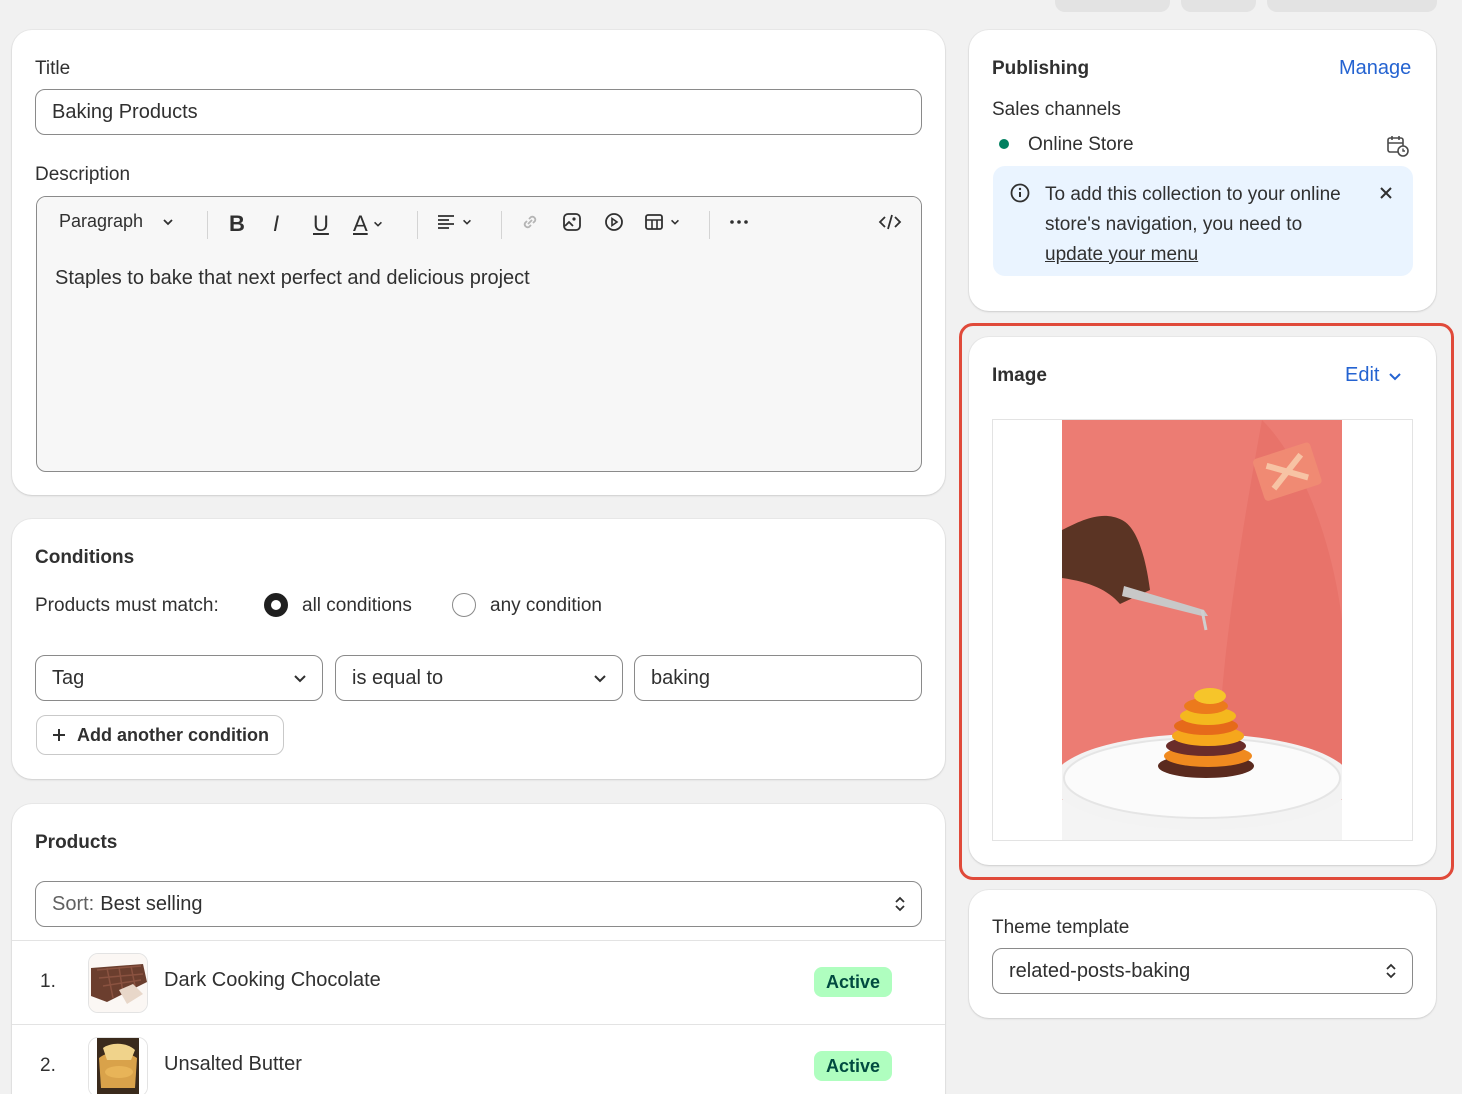  Describe the element at coordinates (272, 980) in the screenshot. I see `product-name: Dark Cooking Chocolate` at that location.